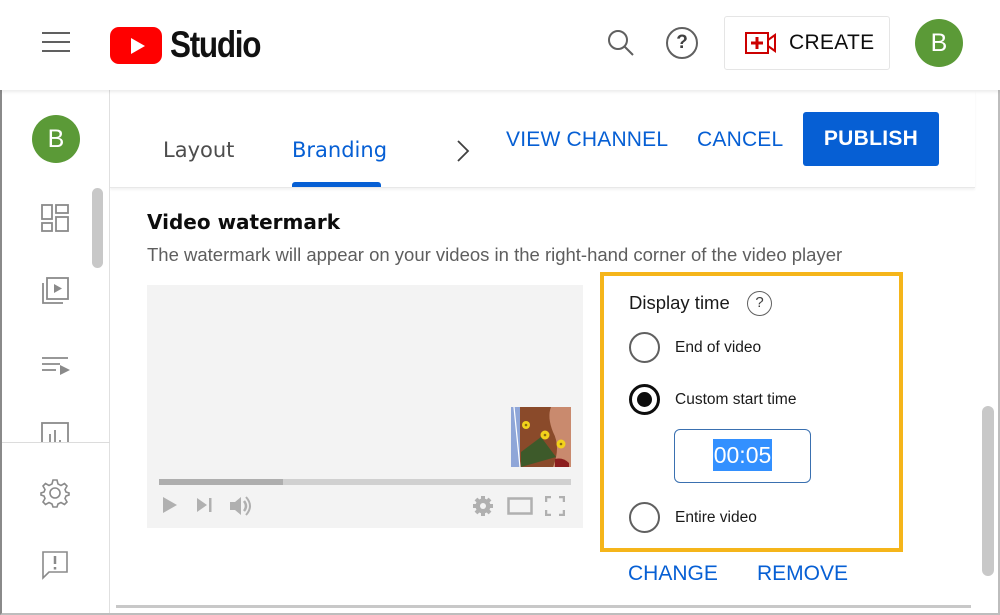  Describe the element at coordinates (759, 303) in the screenshot. I see `display-time-help-icon: ?` at that location.